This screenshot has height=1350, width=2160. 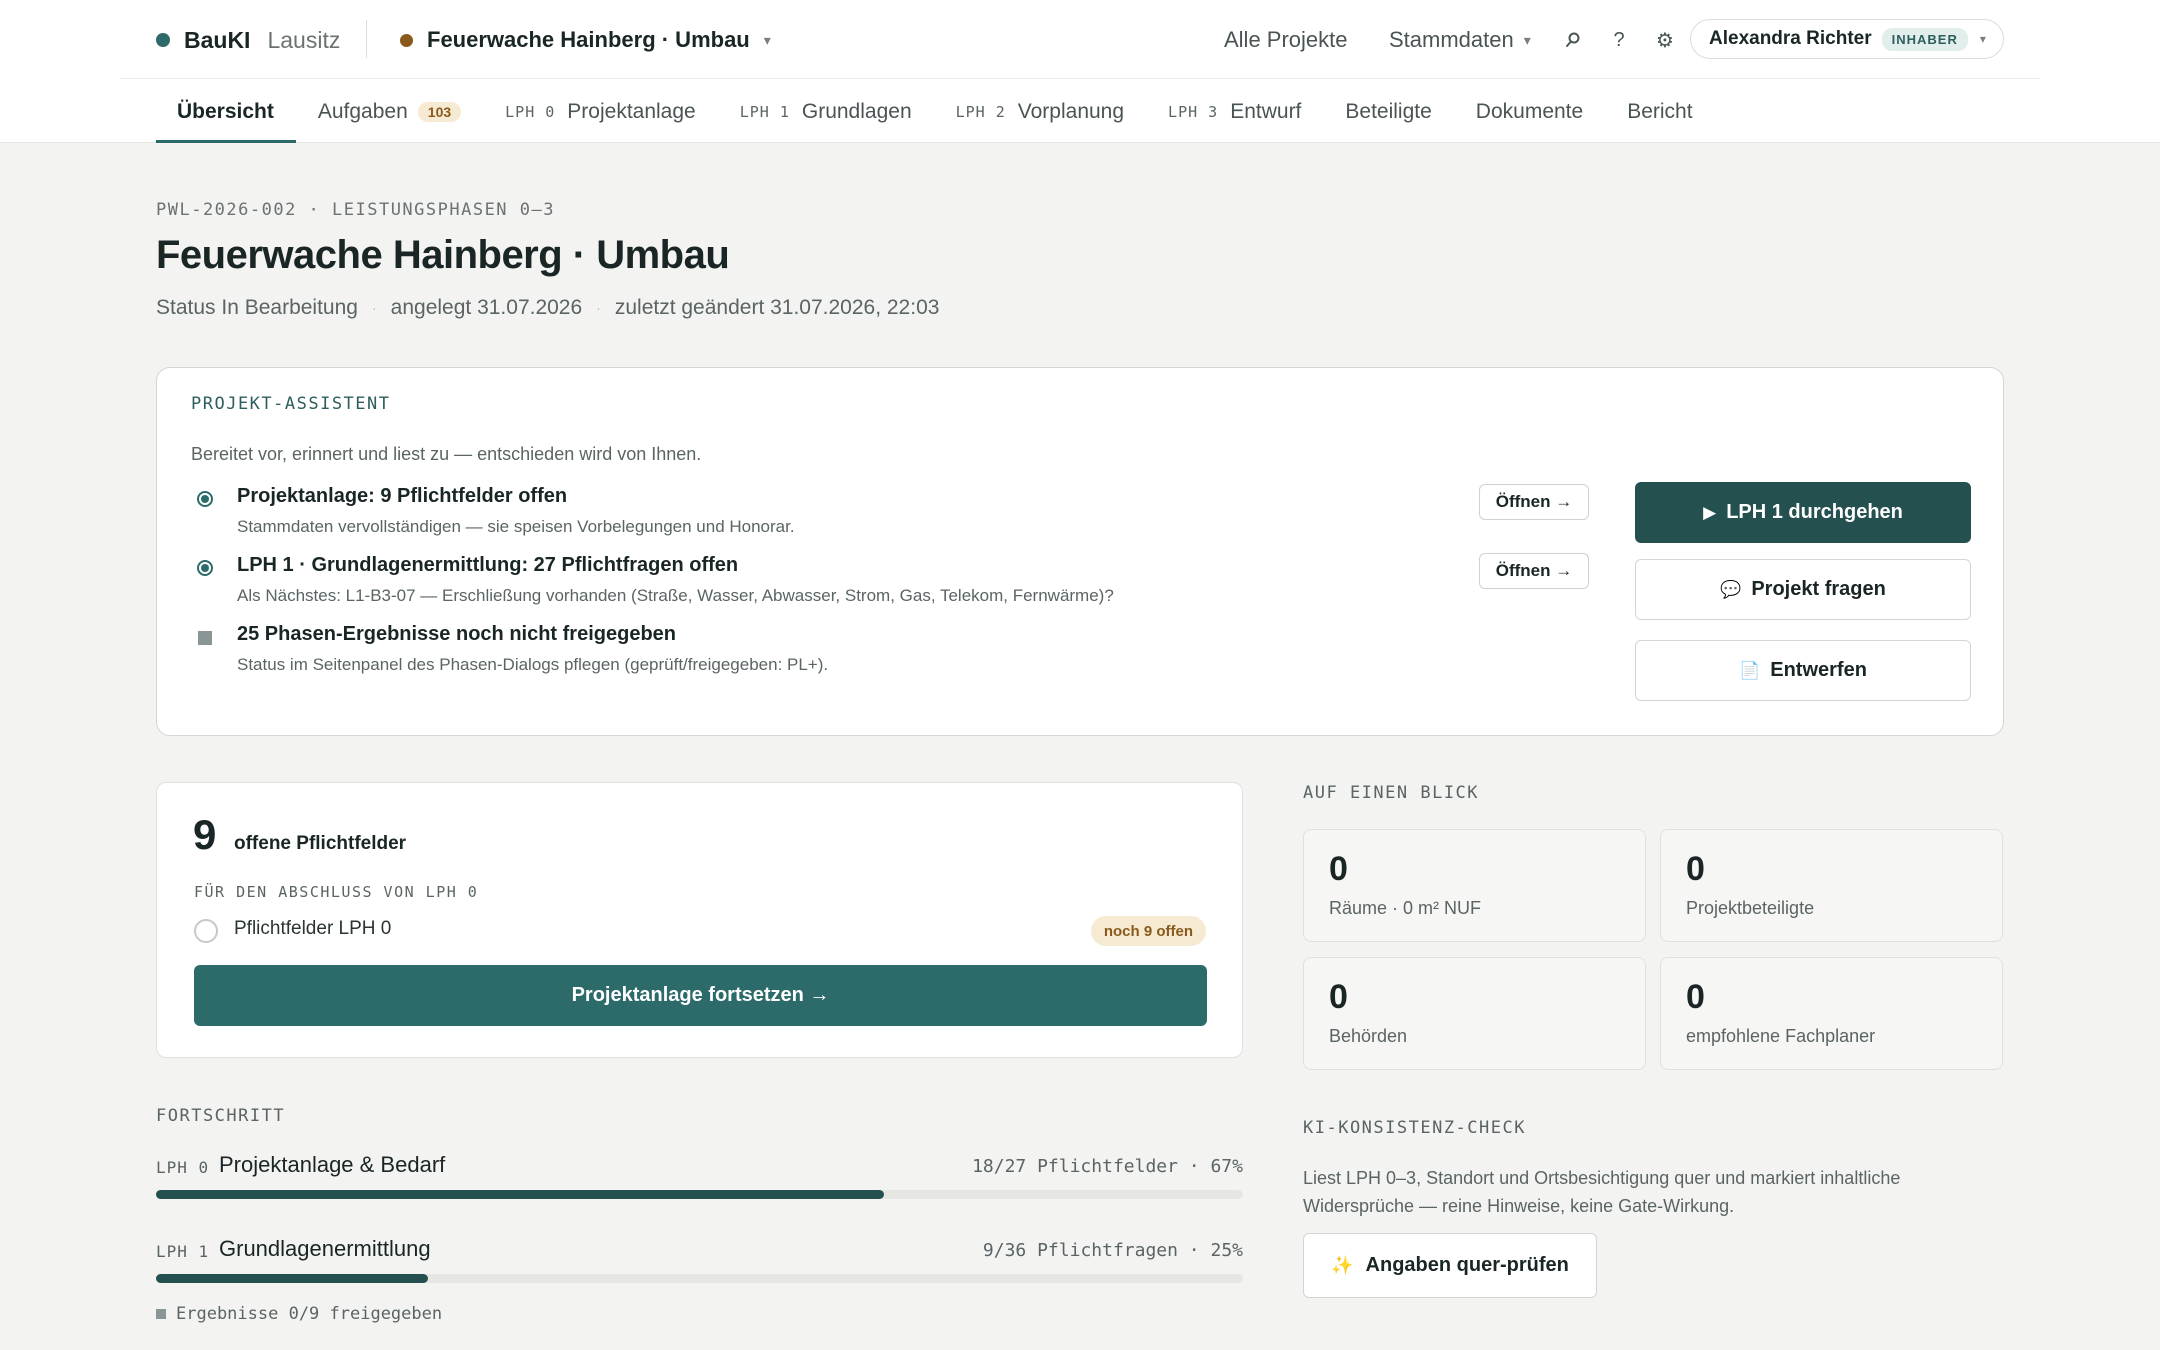 I want to click on tab-lph3: LPH 3 Entwurf, so click(x=1234, y=111).